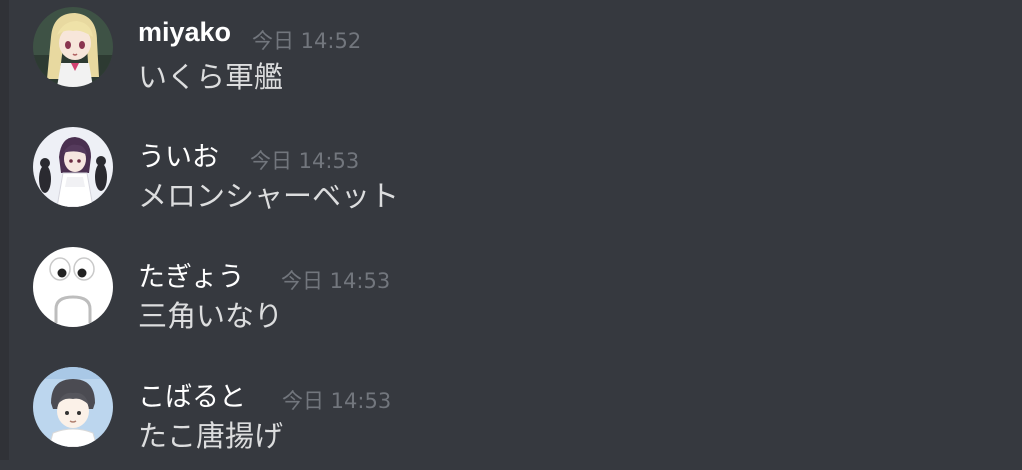 The width and height of the screenshot is (1022, 470). I want to click on message-content: メロンシャーベット, so click(269, 196).